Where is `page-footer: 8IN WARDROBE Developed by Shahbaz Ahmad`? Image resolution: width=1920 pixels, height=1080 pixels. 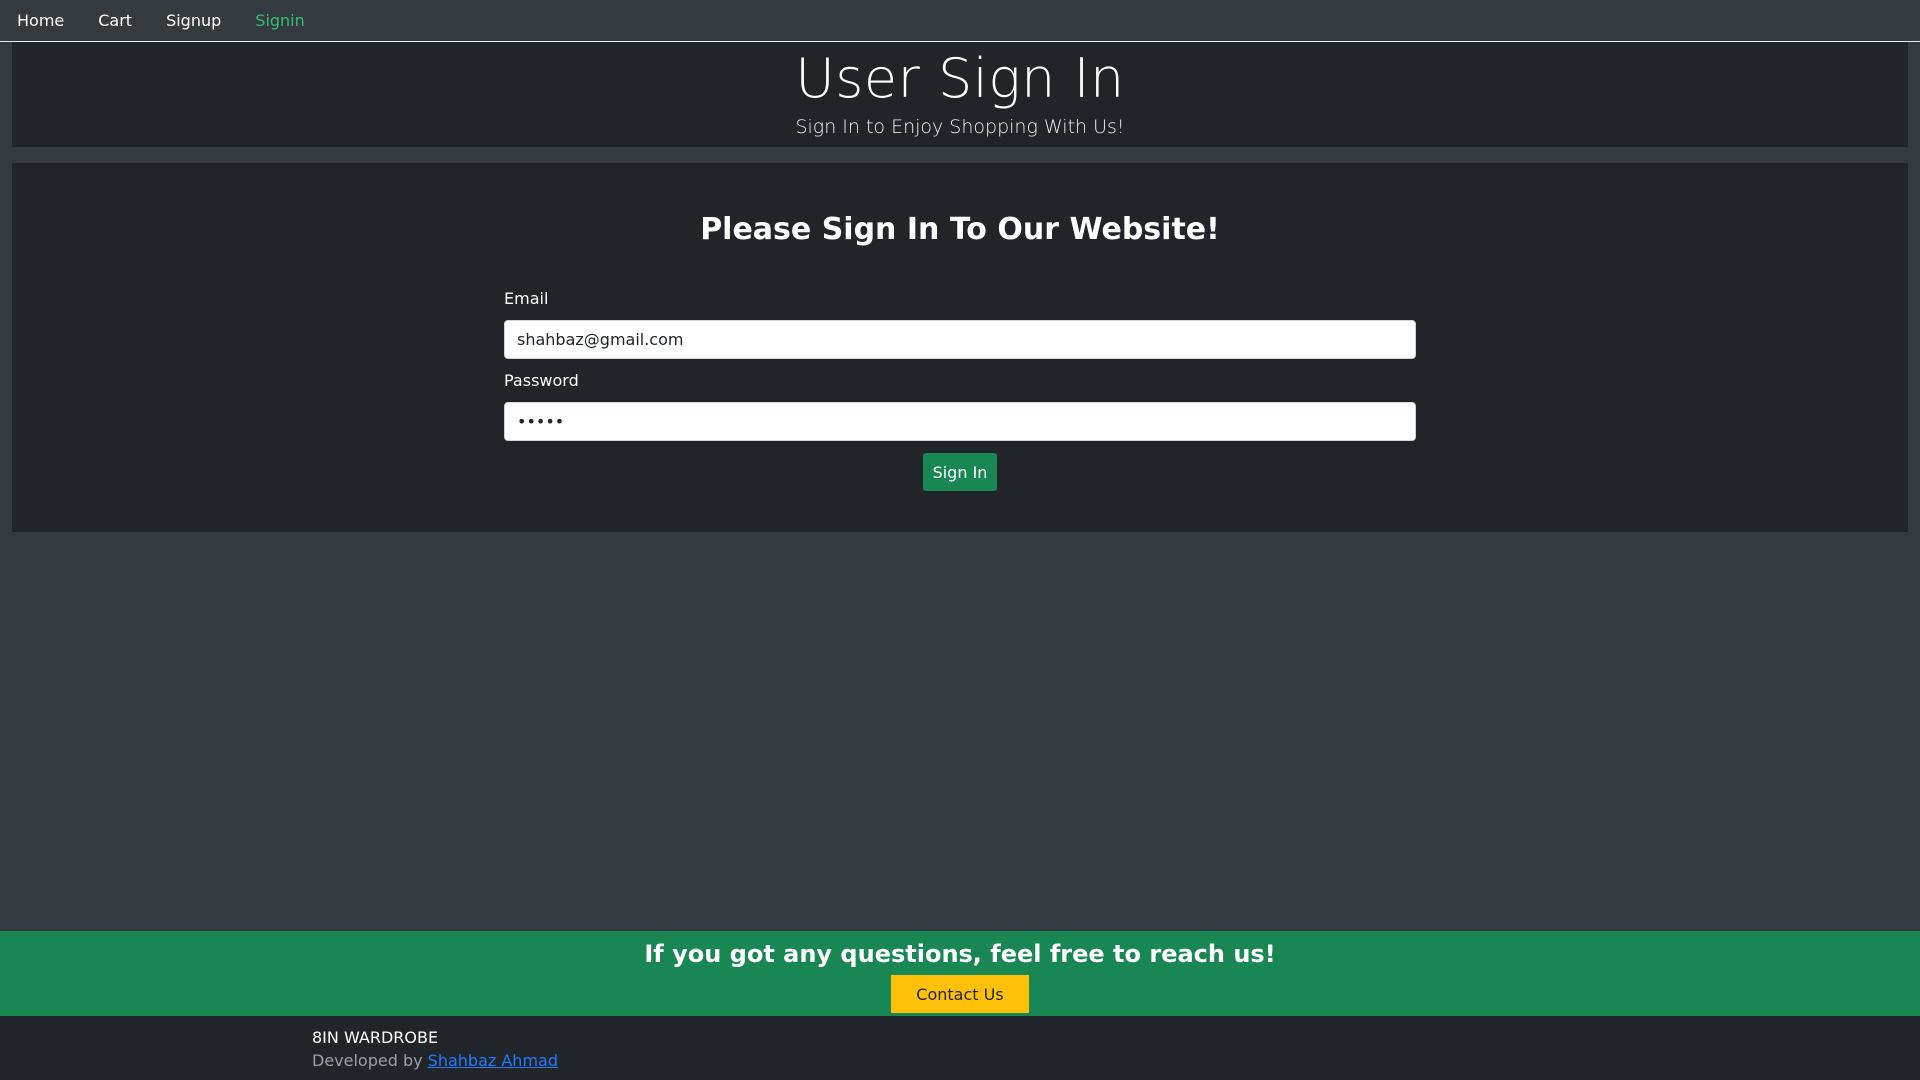 page-footer: 8IN WARDROBE Developed by Shahbaz Ahmad is located at coordinates (960, 1048).